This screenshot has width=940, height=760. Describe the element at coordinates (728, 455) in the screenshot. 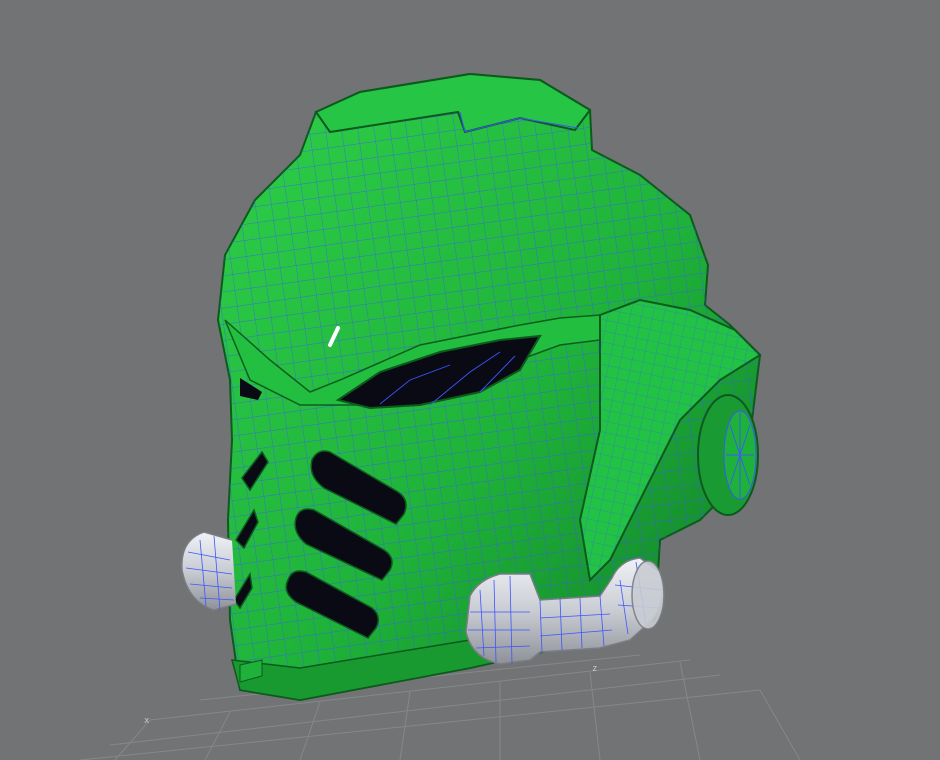

I see `ear-disc` at that location.